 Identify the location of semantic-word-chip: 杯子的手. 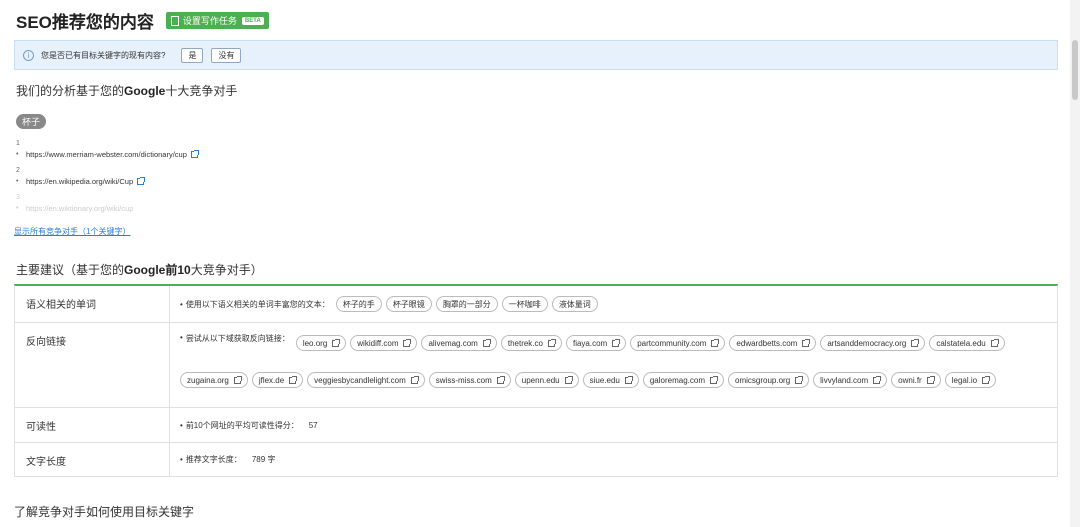
(358, 304).